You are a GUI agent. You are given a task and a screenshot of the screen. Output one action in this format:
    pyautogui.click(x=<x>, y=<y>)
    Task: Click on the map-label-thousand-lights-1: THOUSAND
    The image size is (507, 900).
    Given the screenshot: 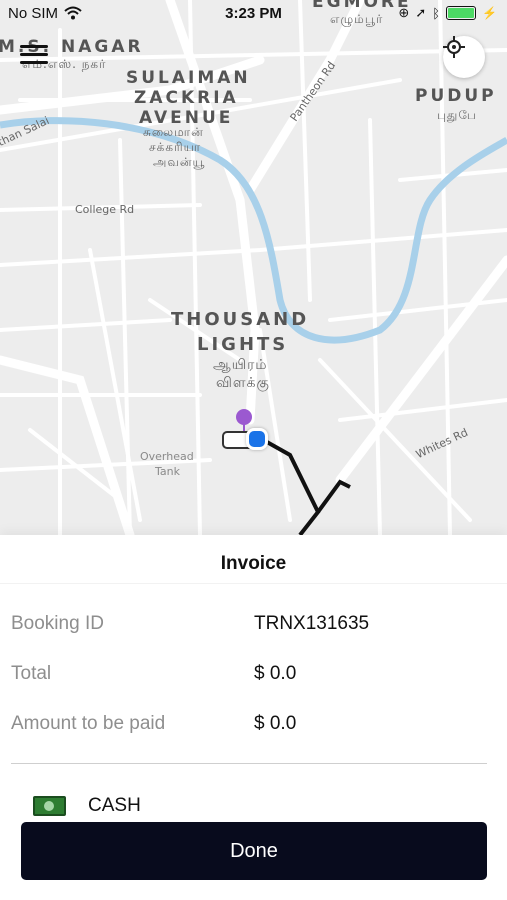 What is the action you would take?
    pyautogui.click(x=240, y=319)
    